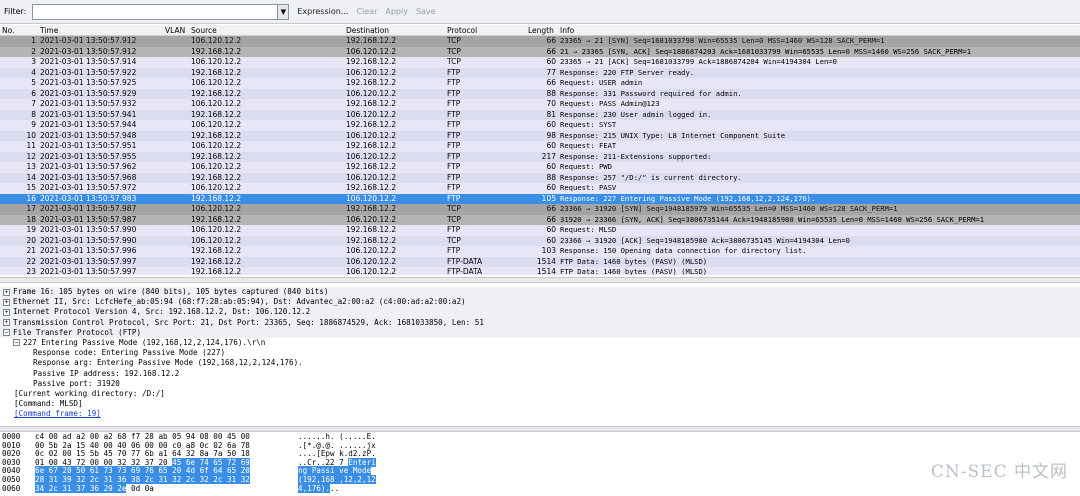 This screenshot has width=1080, height=496. I want to click on packet-time: 2021-03-01 13:50:57.955, so click(88, 156).